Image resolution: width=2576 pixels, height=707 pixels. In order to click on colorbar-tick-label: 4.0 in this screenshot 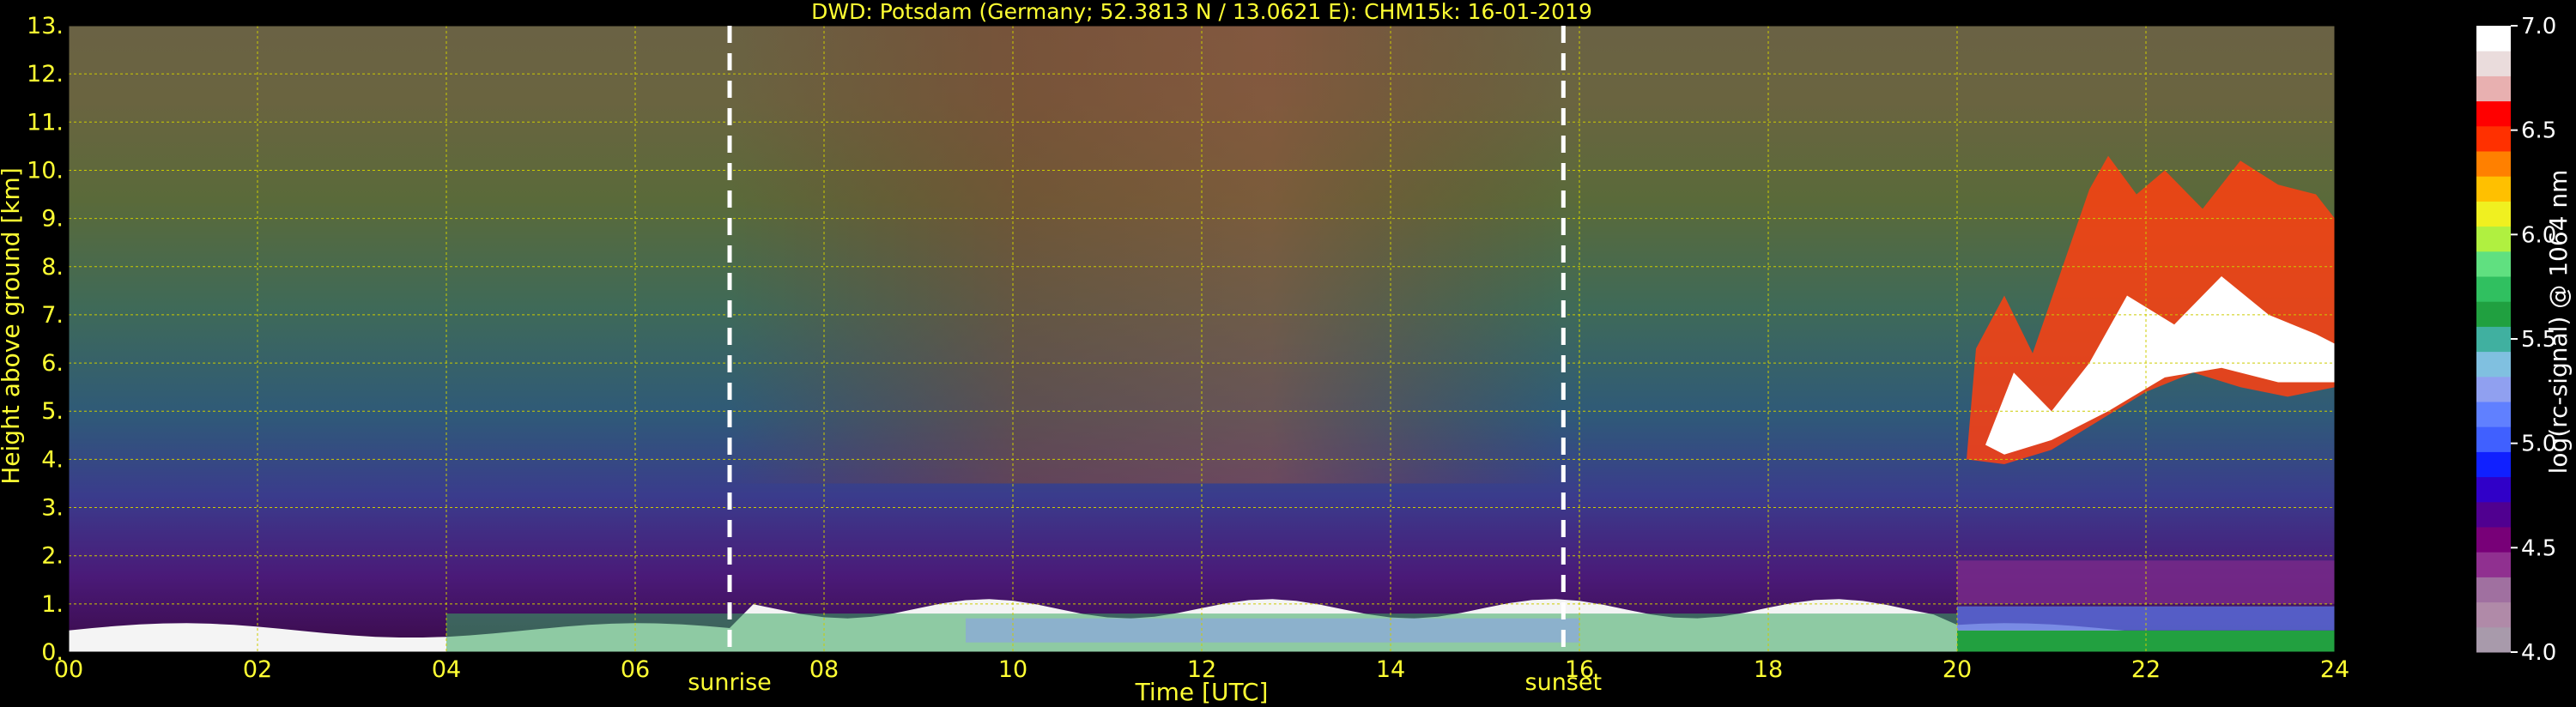, I will do `click(2538, 653)`.